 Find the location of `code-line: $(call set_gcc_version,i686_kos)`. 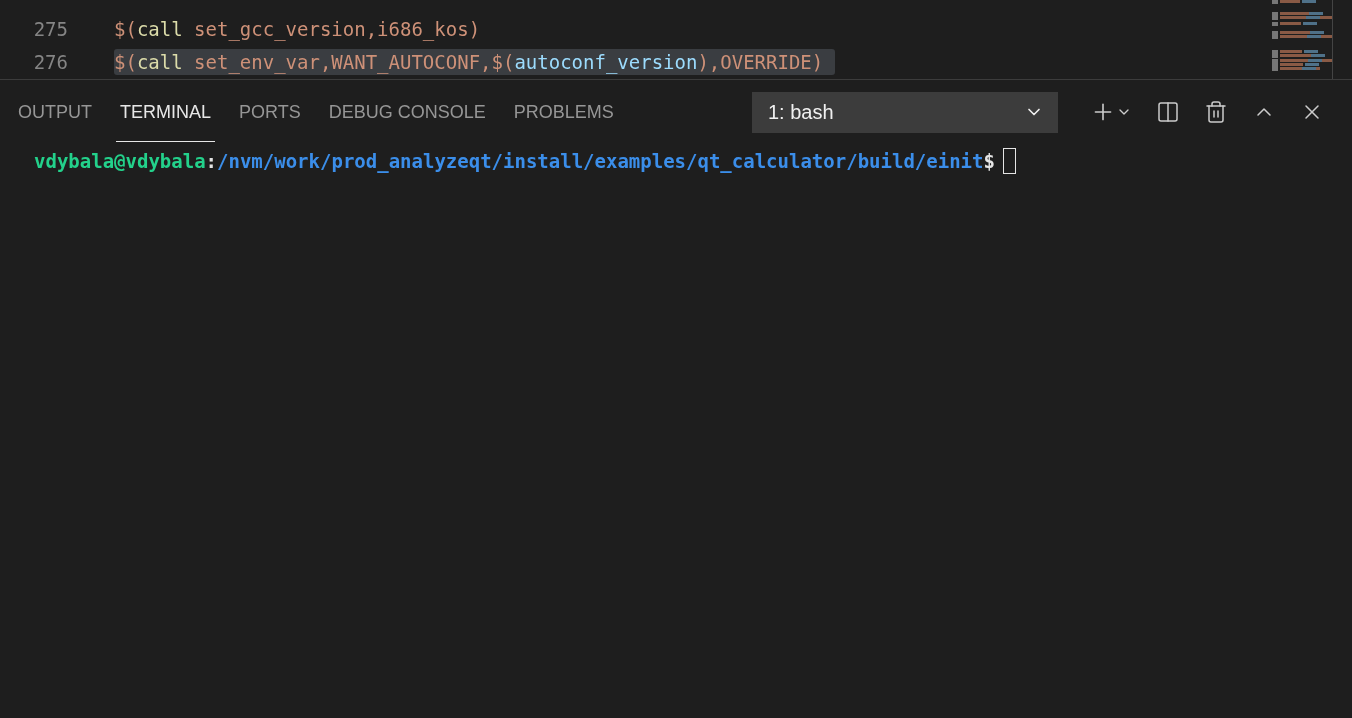

code-line: $(call set_gcc_version,i686_kos) is located at coordinates (298, 29).